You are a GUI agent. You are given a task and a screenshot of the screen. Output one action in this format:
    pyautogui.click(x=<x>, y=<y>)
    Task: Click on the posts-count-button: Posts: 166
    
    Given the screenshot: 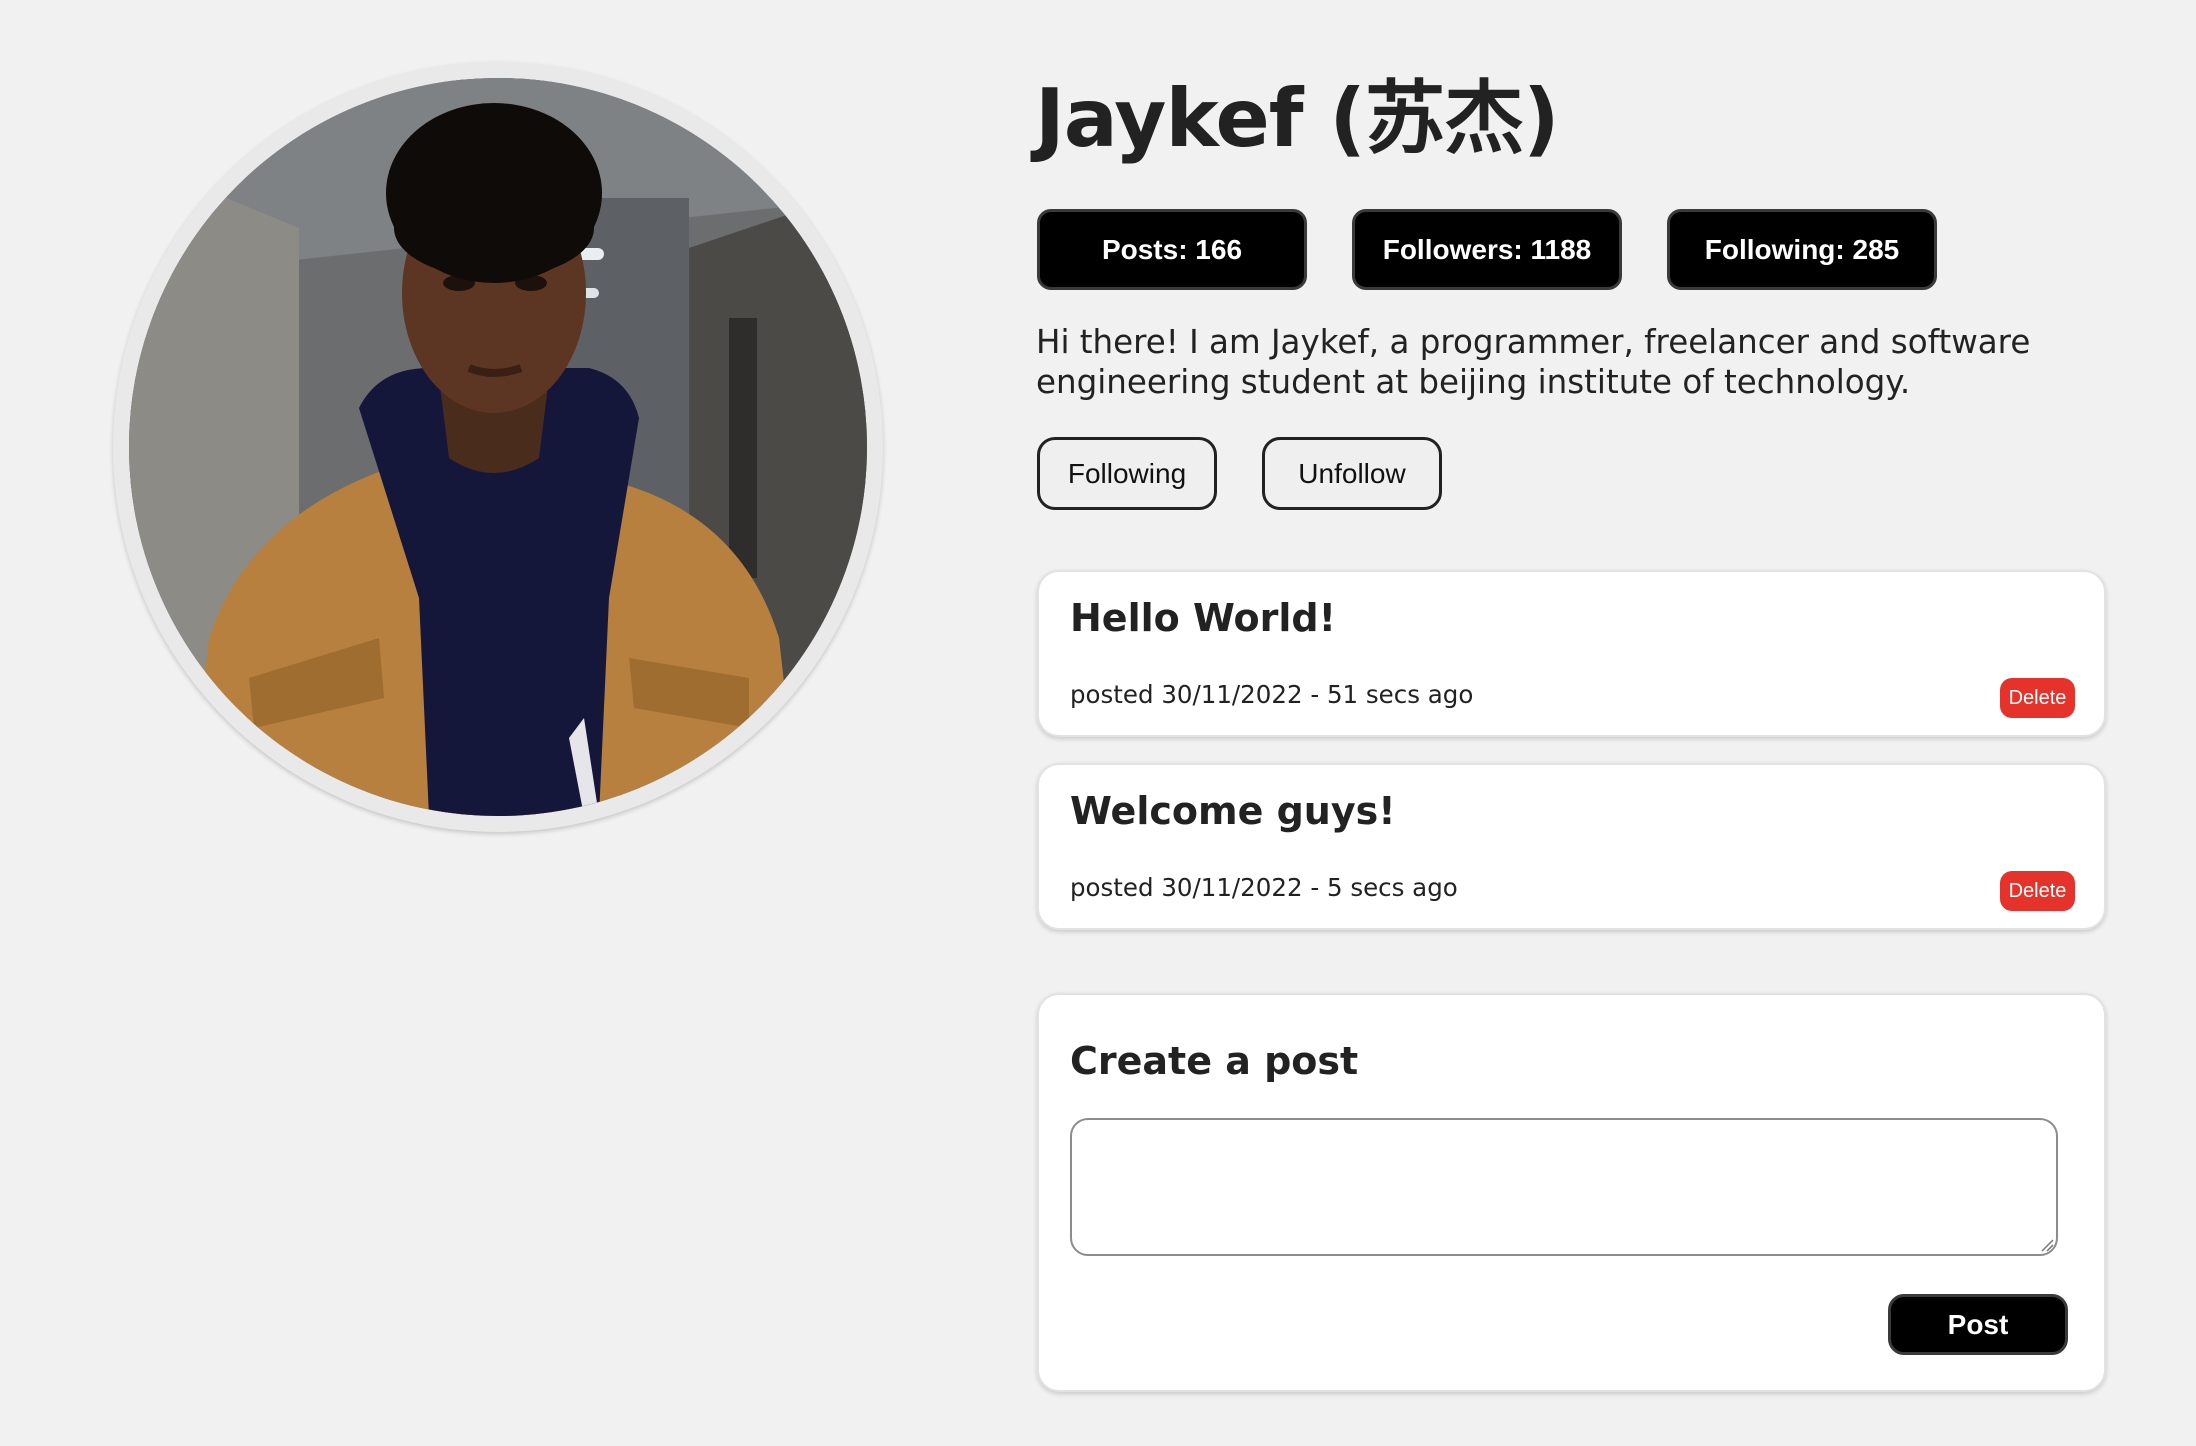 What is the action you would take?
    pyautogui.click(x=1172, y=249)
    